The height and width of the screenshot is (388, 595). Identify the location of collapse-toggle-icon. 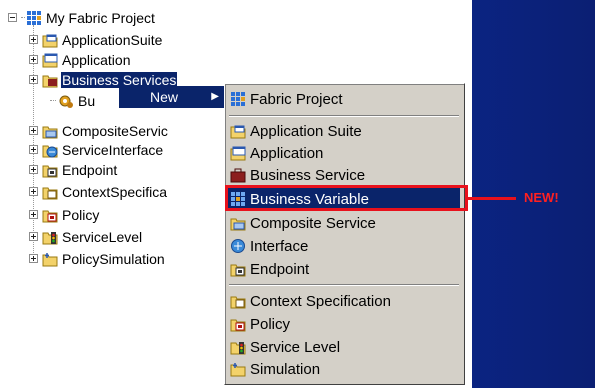
(12, 17).